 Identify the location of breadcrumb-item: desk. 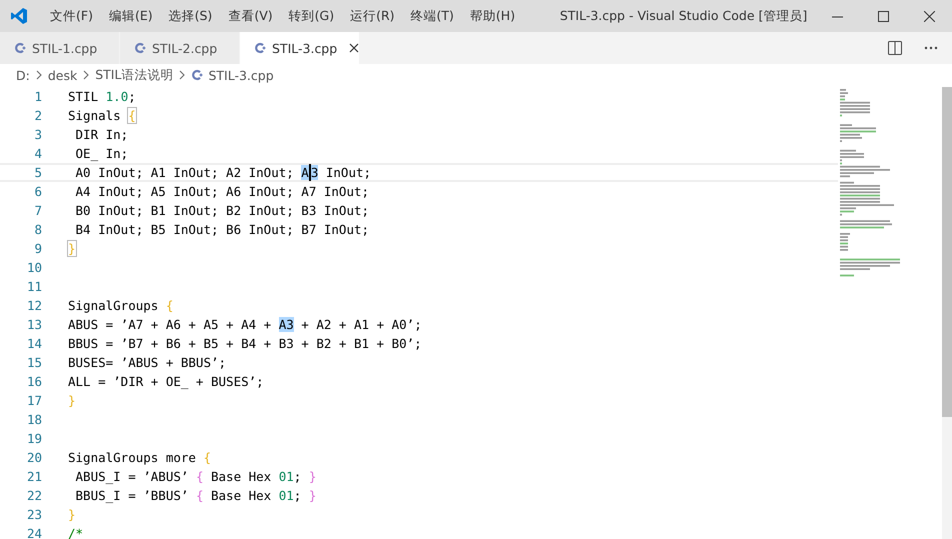
(63, 75).